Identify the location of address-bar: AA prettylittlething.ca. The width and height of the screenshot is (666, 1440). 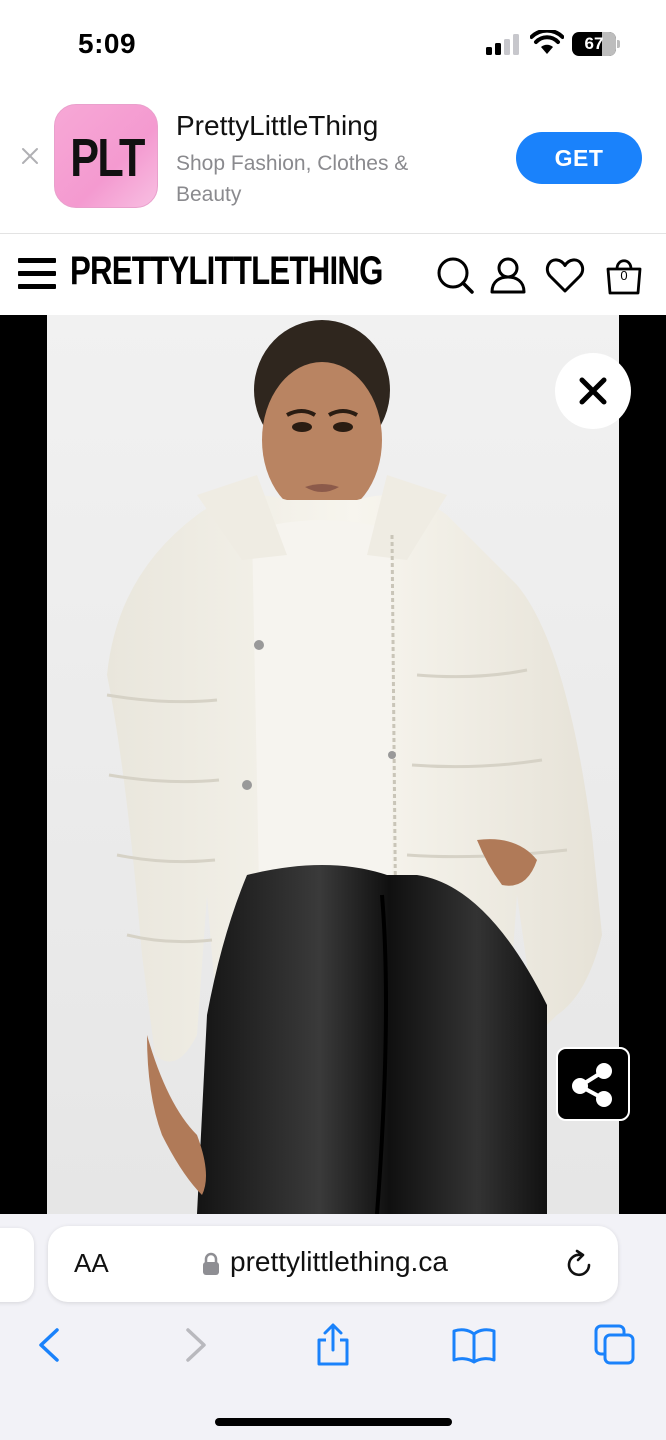
(333, 1264).